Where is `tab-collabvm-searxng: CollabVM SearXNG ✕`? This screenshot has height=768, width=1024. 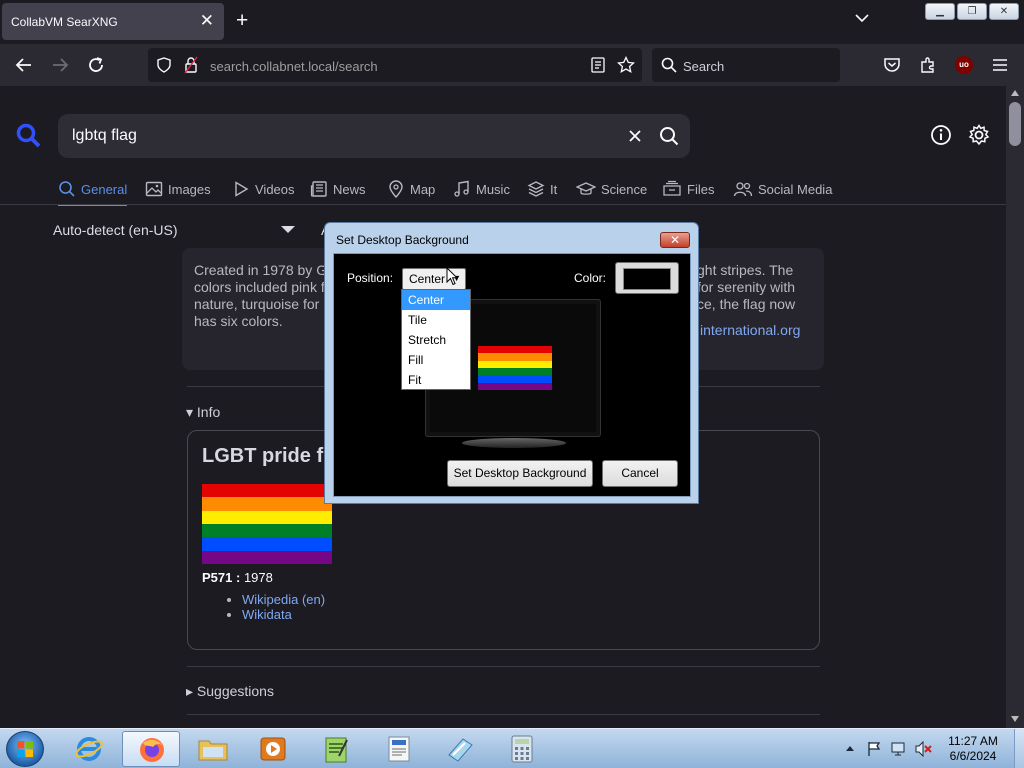
tab-collabvm-searxng: CollabVM SearXNG ✕ is located at coordinates (113, 21).